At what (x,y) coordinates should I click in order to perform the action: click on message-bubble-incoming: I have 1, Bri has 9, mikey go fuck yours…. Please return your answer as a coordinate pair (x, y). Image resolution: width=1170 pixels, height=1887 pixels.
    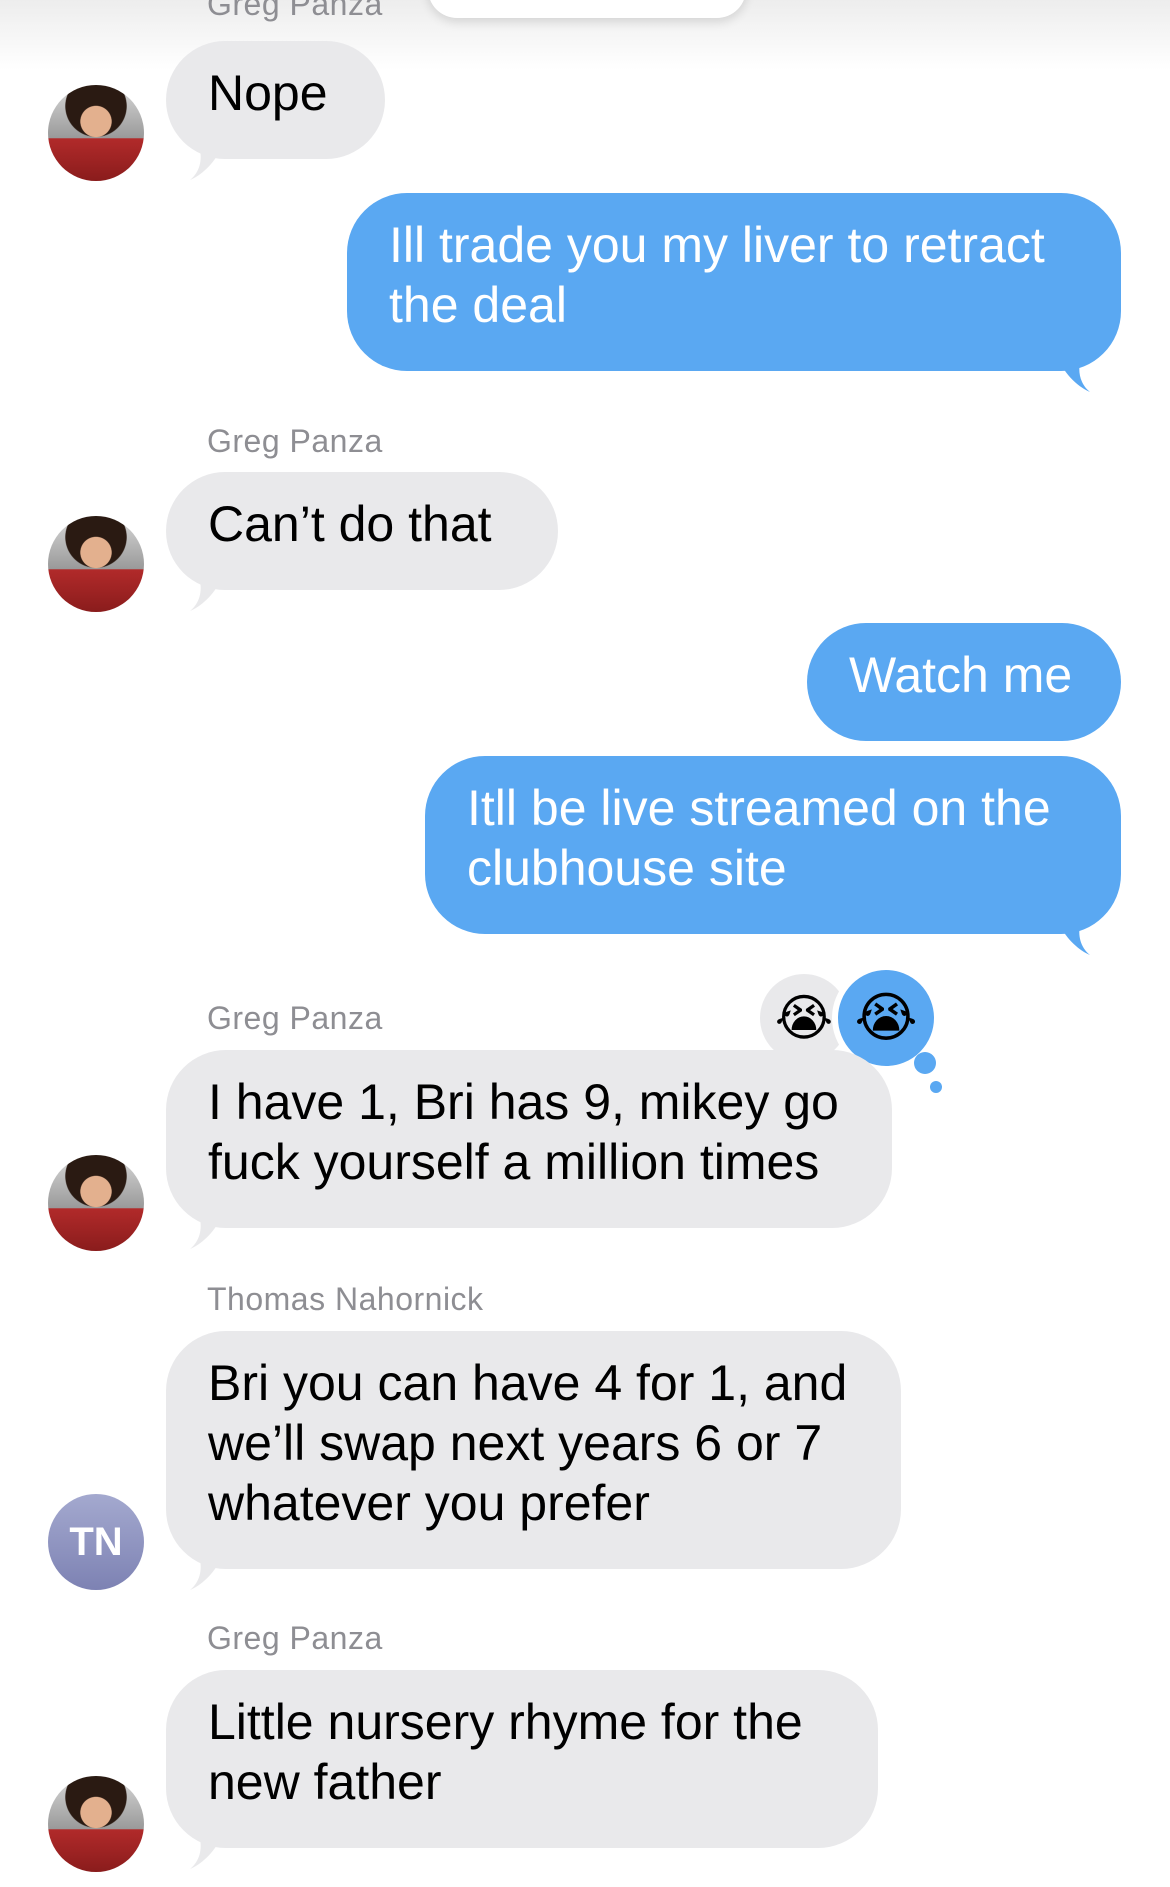
    Looking at the image, I should click on (529, 1139).